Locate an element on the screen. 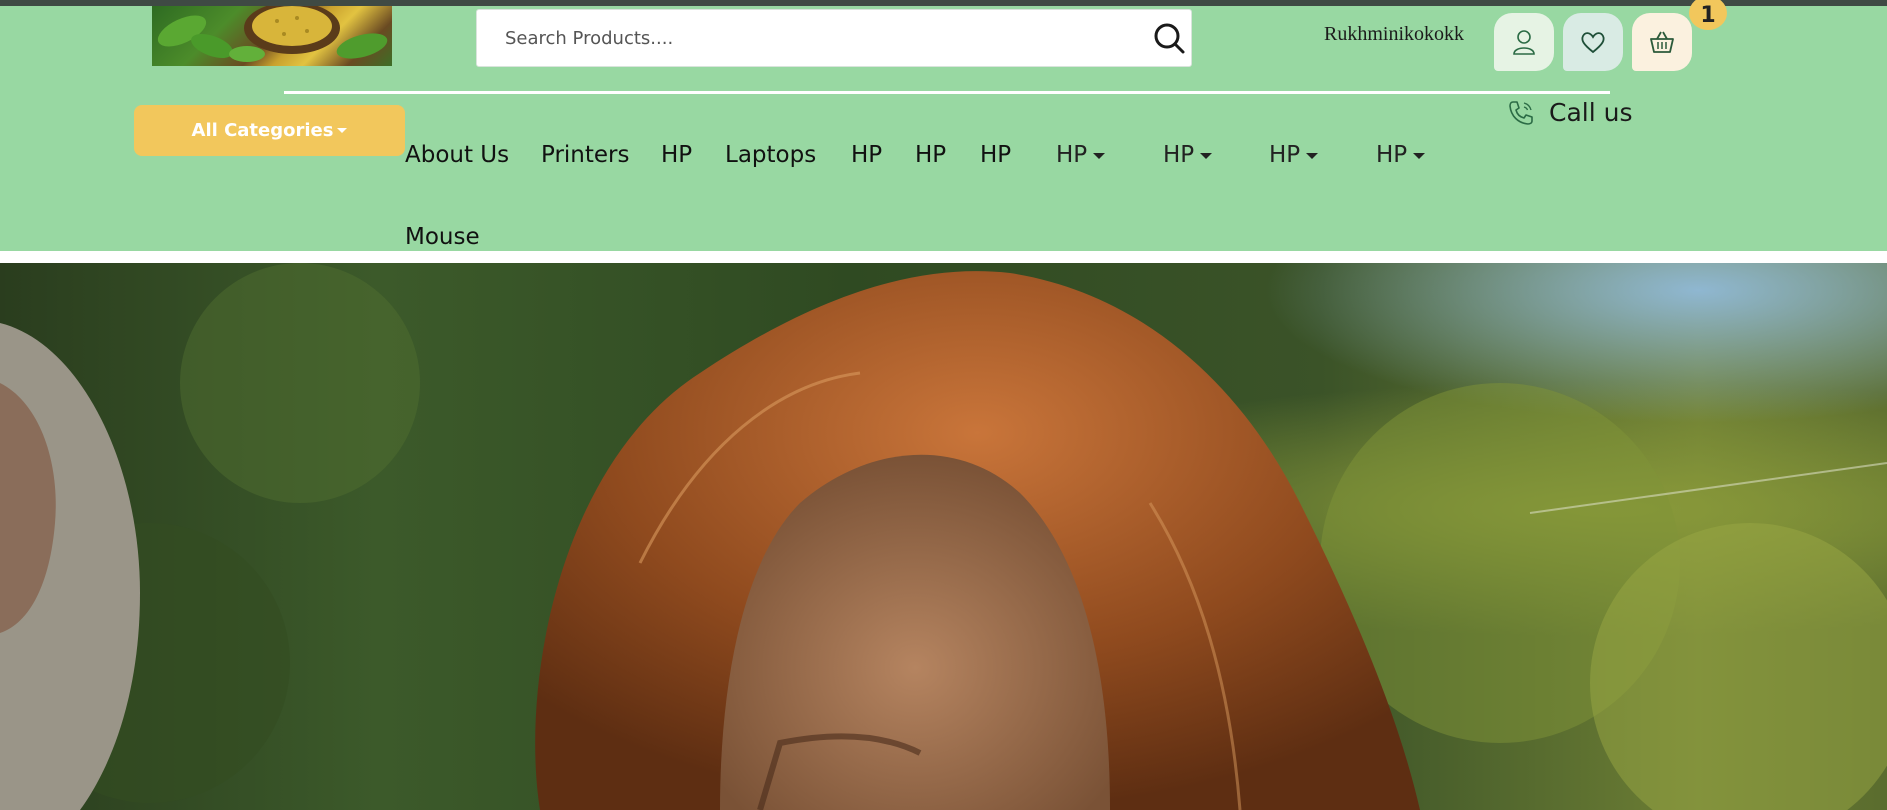  heart-icon is located at coordinates (1593, 43).